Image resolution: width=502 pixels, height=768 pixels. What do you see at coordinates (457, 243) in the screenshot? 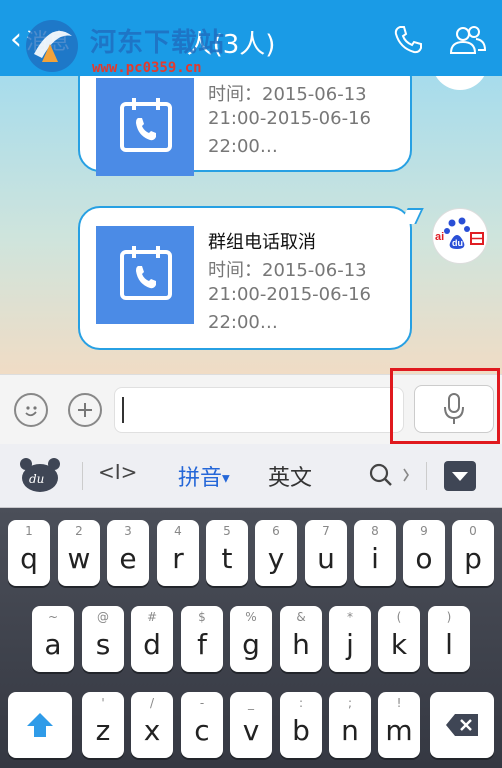
I see `svg-text: du` at bounding box center [457, 243].